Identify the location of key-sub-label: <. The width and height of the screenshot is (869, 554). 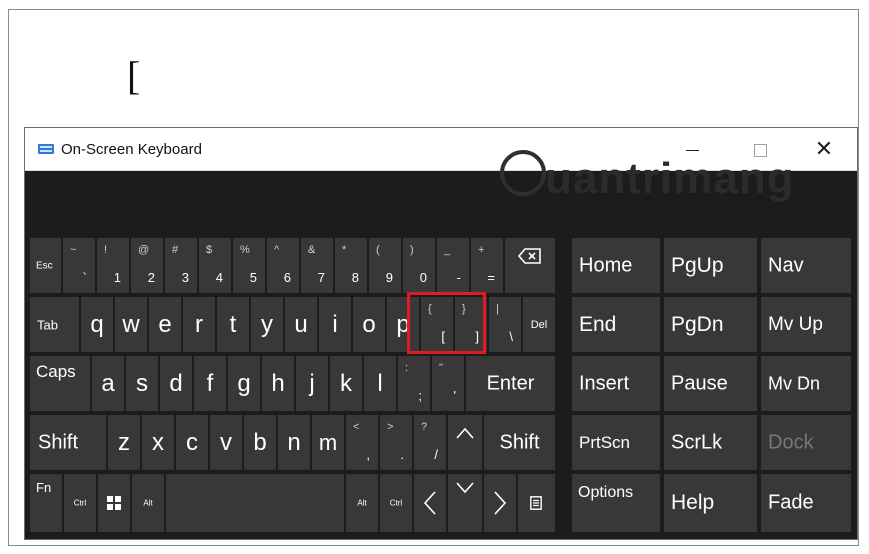
(356, 427).